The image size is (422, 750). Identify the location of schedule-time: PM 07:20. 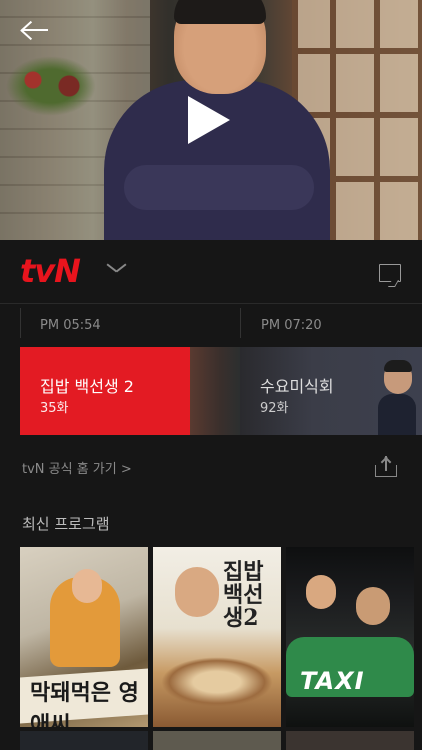
(291, 325).